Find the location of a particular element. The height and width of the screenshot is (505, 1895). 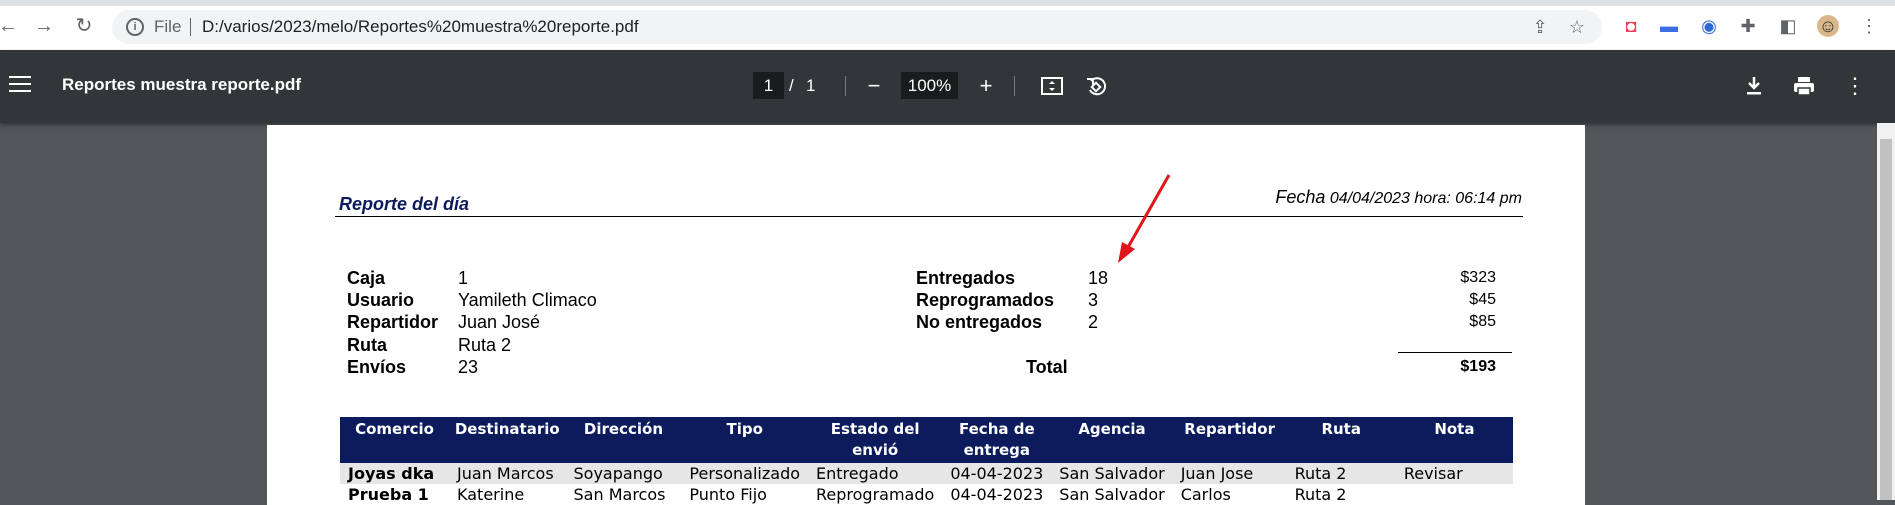

col-agencia: Agencia is located at coordinates (1112, 440).